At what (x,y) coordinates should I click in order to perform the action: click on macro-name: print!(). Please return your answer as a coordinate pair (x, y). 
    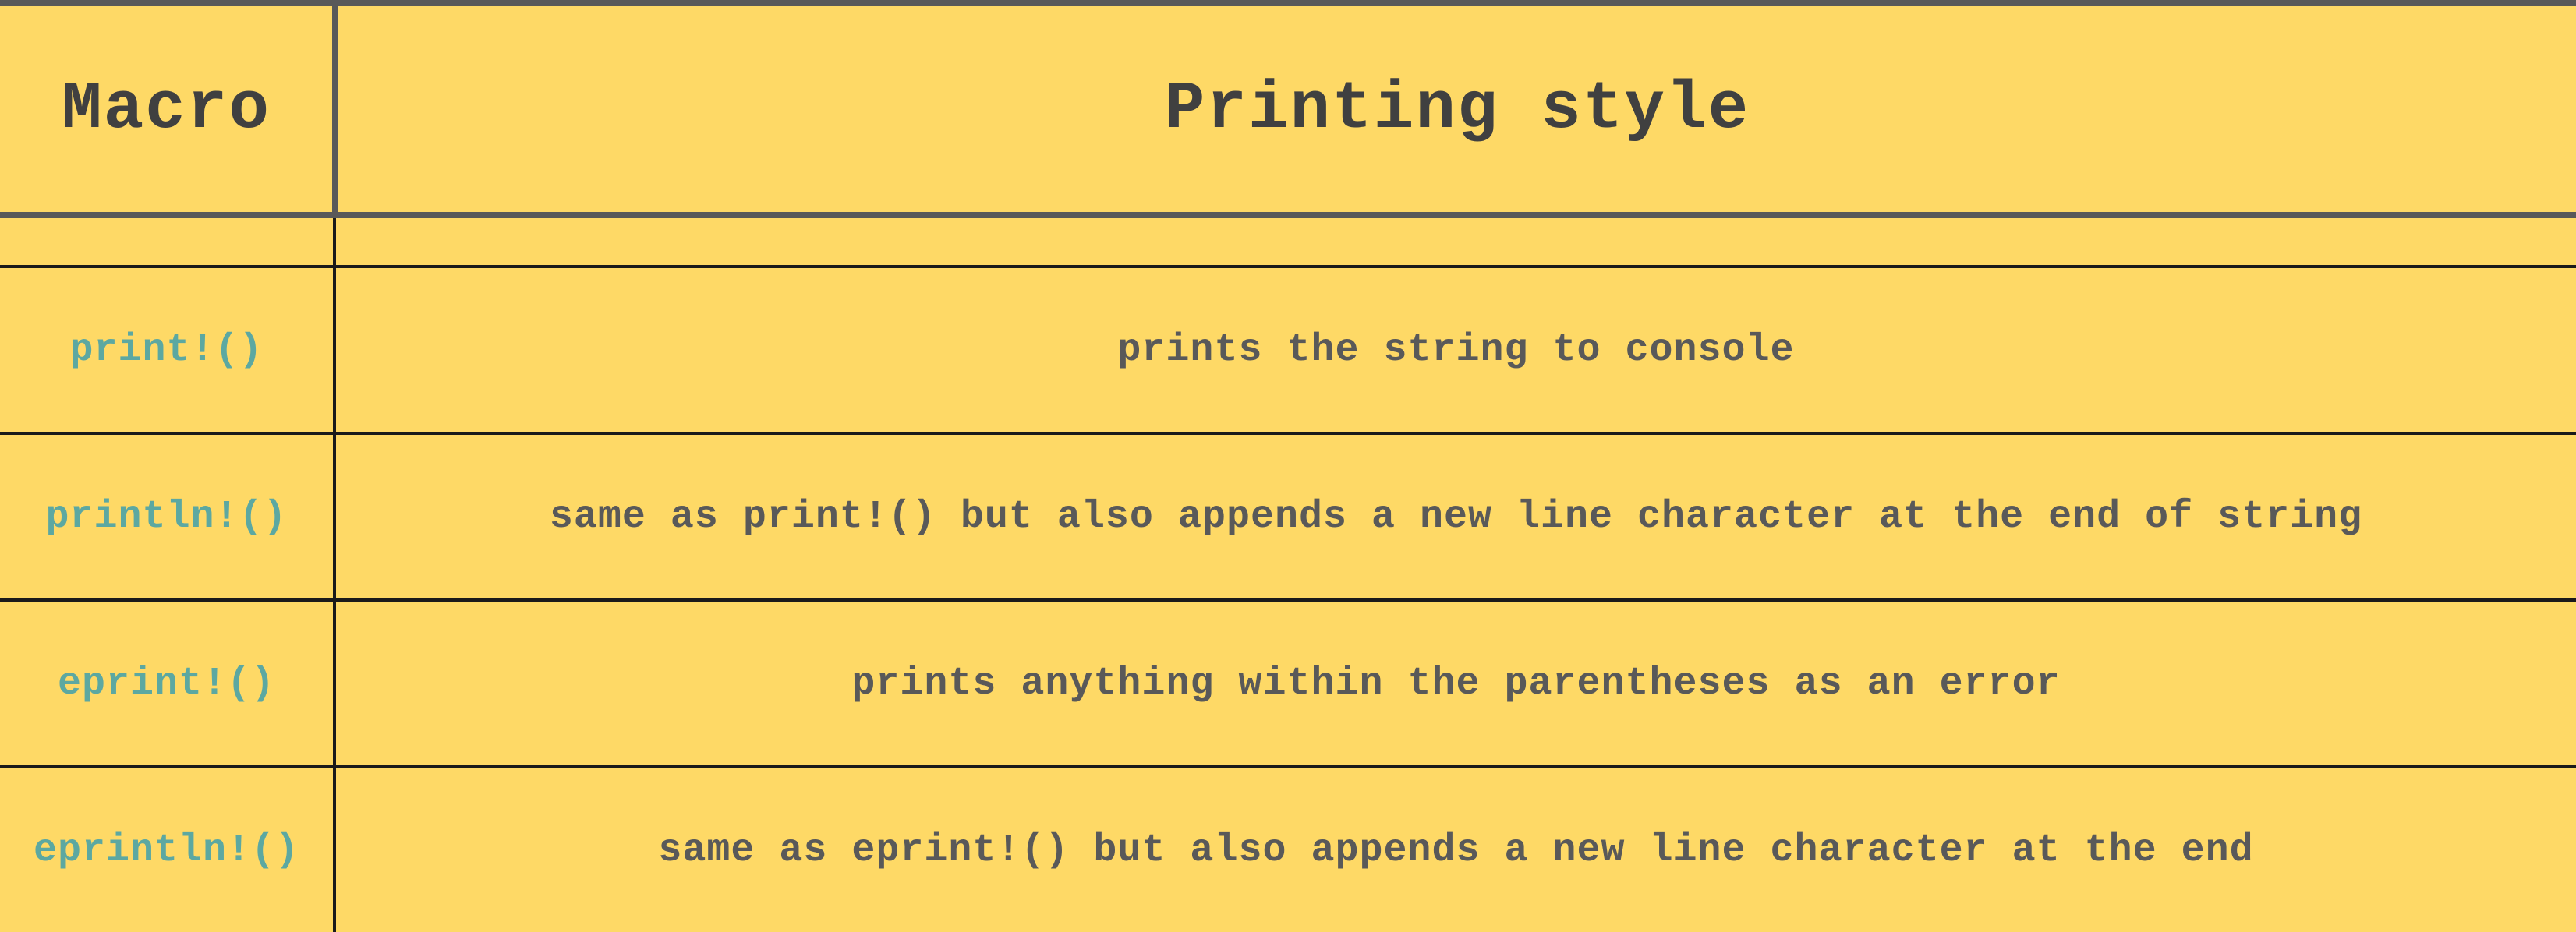
    Looking at the image, I should click on (166, 349).